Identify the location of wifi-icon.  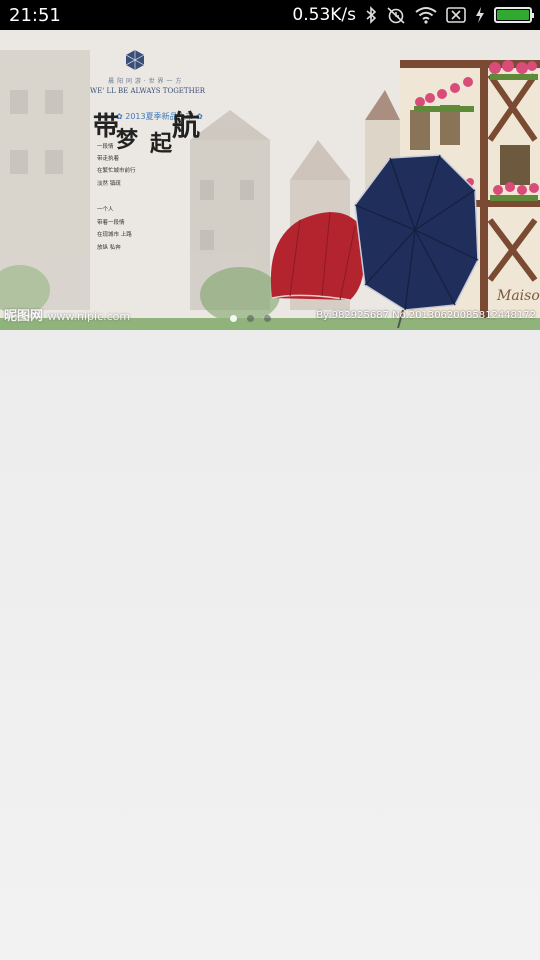
(426, 15).